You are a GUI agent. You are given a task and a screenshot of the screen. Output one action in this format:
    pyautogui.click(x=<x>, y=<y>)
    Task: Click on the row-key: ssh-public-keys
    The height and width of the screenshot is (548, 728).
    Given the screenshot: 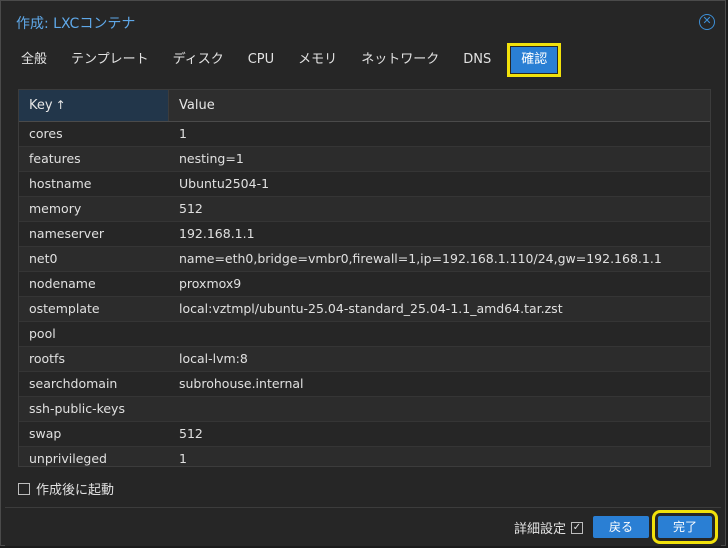 What is the action you would take?
    pyautogui.click(x=77, y=408)
    